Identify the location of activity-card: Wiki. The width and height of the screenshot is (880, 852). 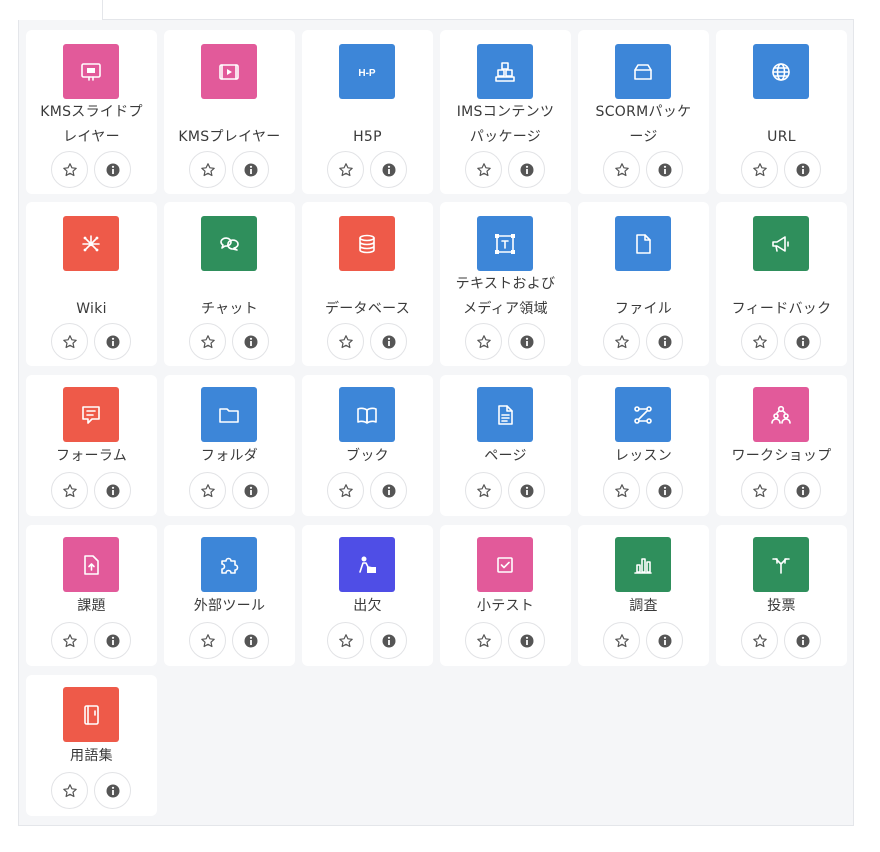
(91, 284).